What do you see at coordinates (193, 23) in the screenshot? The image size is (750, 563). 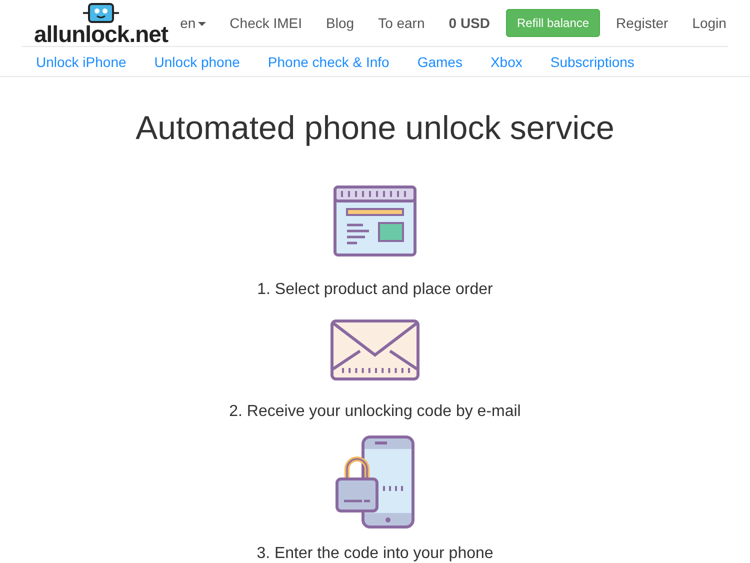 I see `language-dropdown: en` at bounding box center [193, 23].